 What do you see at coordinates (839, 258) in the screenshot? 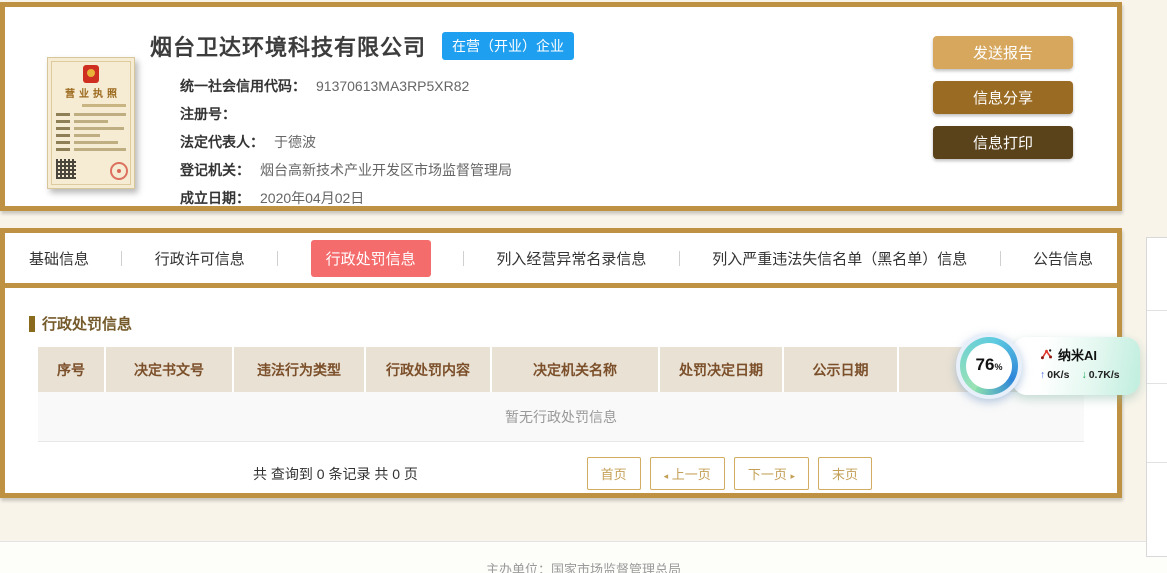
I see `tab-serious-violation-blacklist: 列入严重违法失信名单（黑名单）信息` at bounding box center [839, 258].